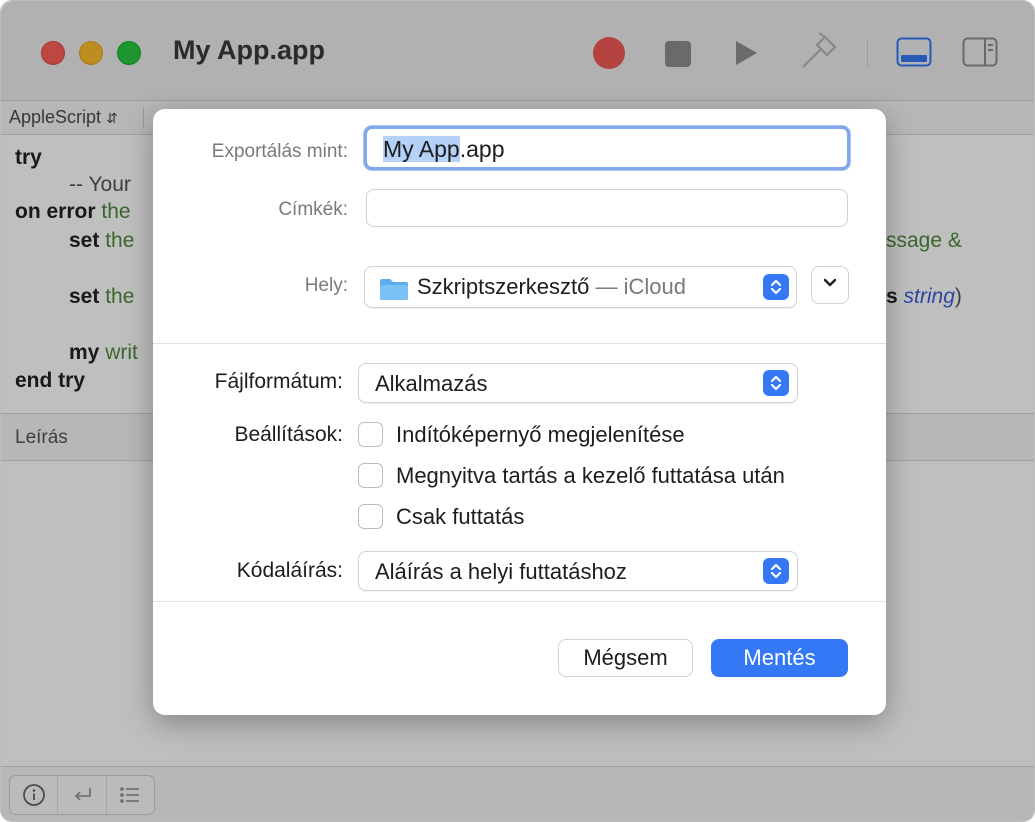 Image resolution: width=1035 pixels, height=822 pixels. I want to click on folder-icon, so click(394, 291).